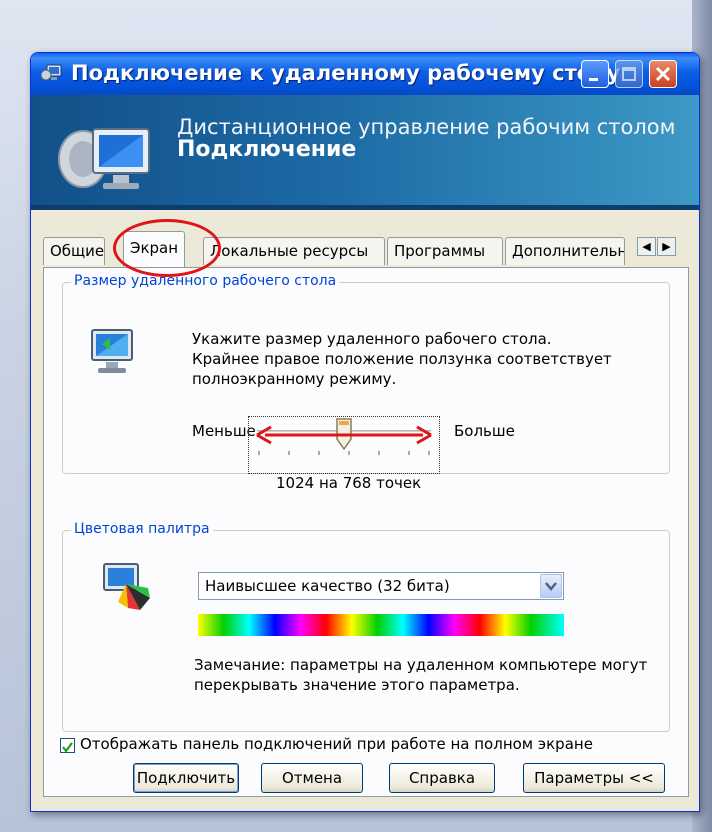  I want to click on close-icon, so click(663, 74).